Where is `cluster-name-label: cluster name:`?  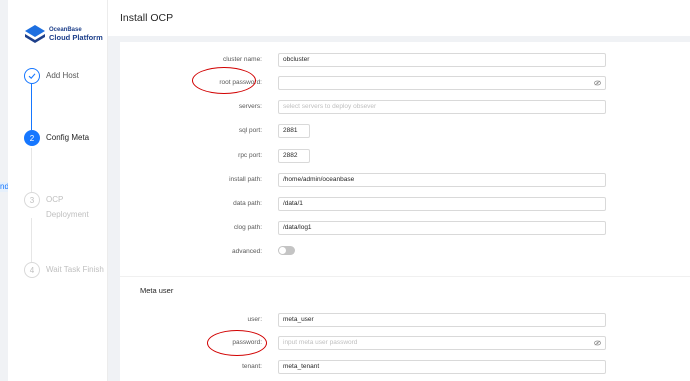 cluster-name-label: cluster name: is located at coordinates (242, 59).